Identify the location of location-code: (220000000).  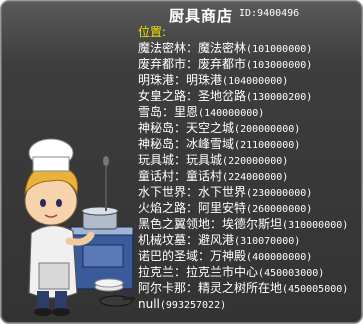
(255, 161).